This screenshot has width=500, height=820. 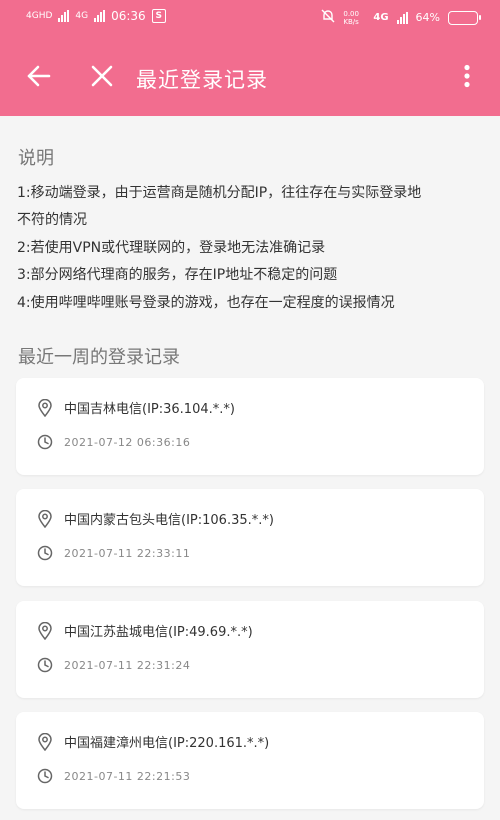 What do you see at coordinates (99, 357) in the screenshot?
I see `records-heading: 最近一周的登录记录` at bounding box center [99, 357].